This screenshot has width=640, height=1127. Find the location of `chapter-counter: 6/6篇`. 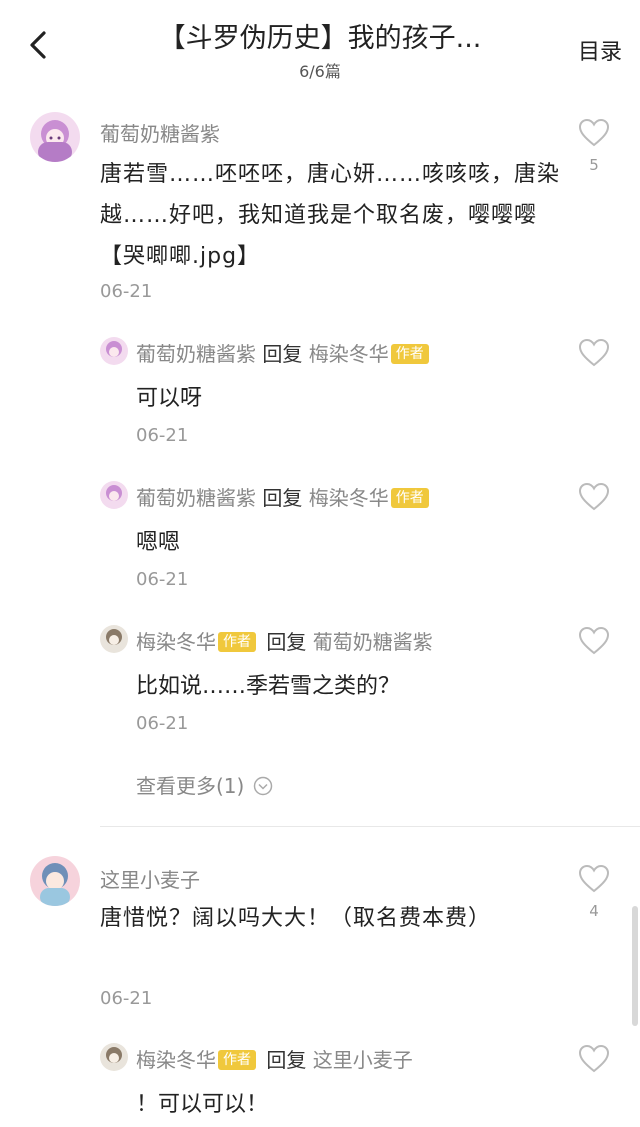

chapter-counter: 6/6篇 is located at coordinates (320, 71).